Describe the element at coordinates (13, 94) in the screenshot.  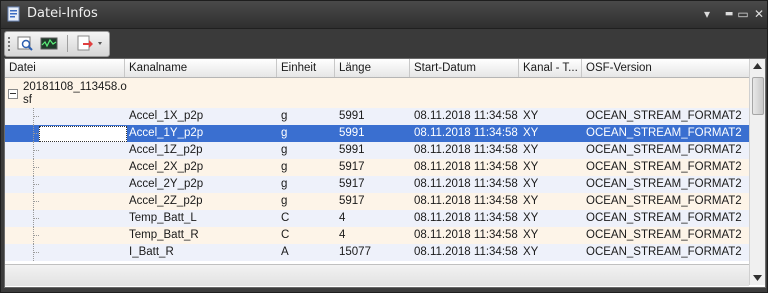
I see `collapse-toggle-icon` at that location.